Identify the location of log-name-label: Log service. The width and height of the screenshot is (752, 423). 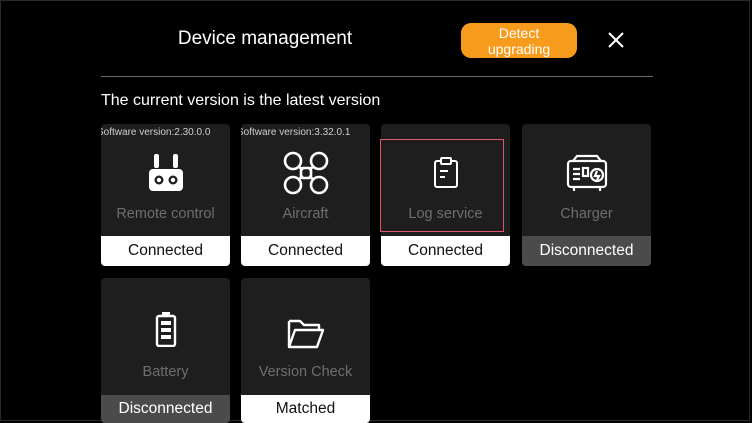
(445, 214).